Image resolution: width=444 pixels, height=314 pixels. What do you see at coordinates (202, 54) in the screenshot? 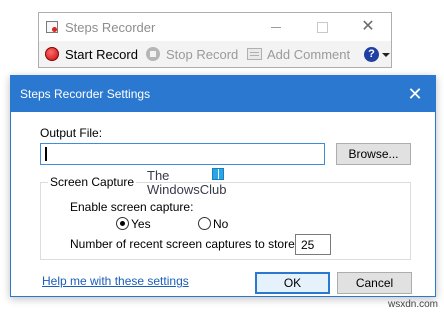
I see `stop-record-label: Stop Record` at bounding box center [202, 54].